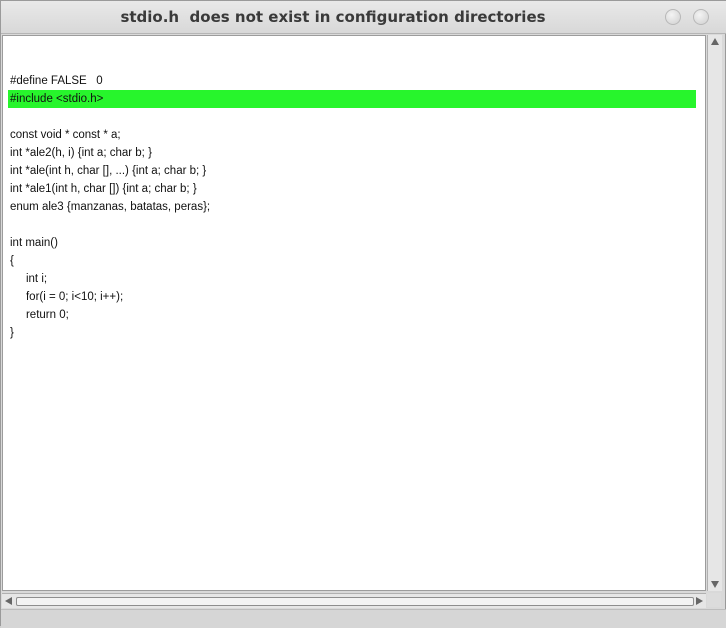 Image resolution: width=726 pixels, height=628 pixels. I want to click on code-line: const void * const * a;, so click(65, 135).